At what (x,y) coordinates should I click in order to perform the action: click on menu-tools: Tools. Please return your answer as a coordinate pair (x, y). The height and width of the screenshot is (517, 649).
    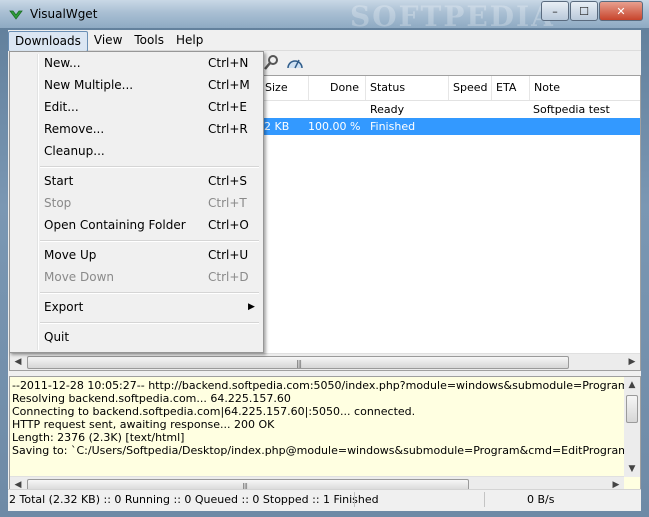
    Looking at the image, I should click on (149, 40).